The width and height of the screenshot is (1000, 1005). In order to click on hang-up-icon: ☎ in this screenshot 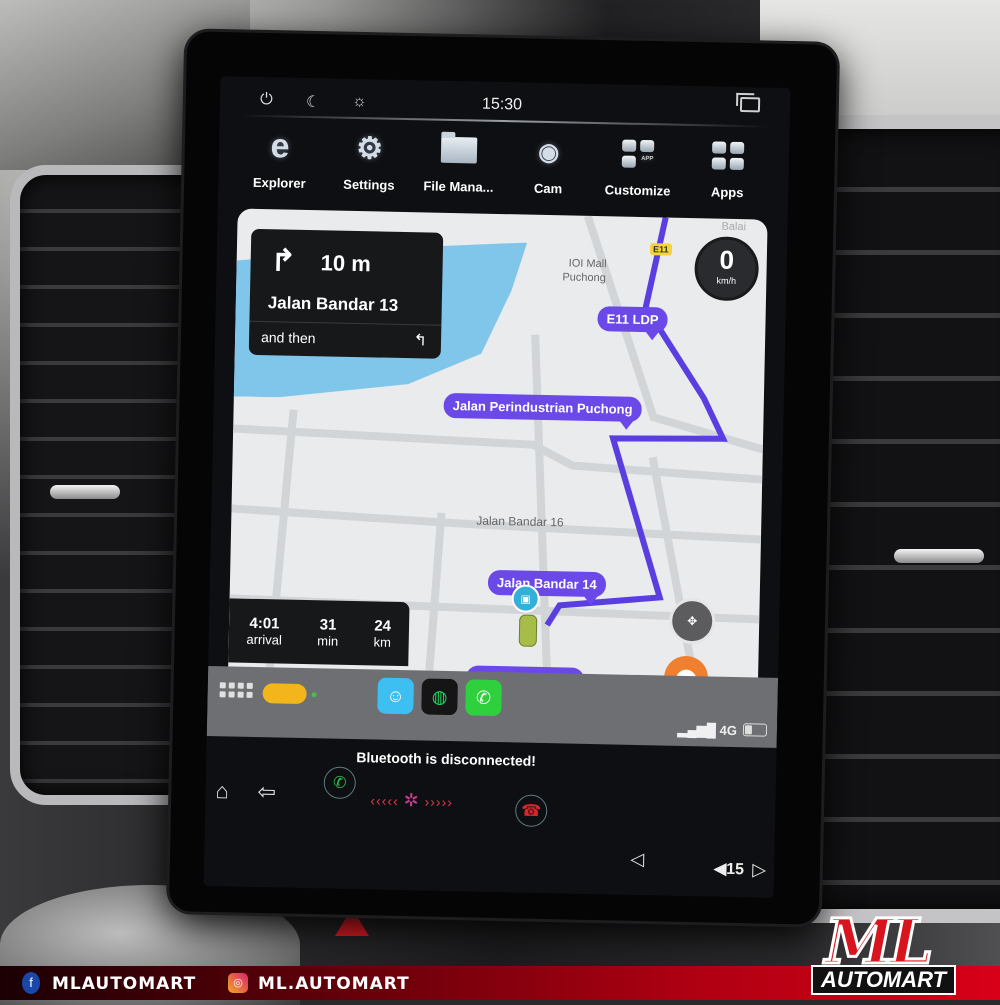, I will do `click(531, 811)`.